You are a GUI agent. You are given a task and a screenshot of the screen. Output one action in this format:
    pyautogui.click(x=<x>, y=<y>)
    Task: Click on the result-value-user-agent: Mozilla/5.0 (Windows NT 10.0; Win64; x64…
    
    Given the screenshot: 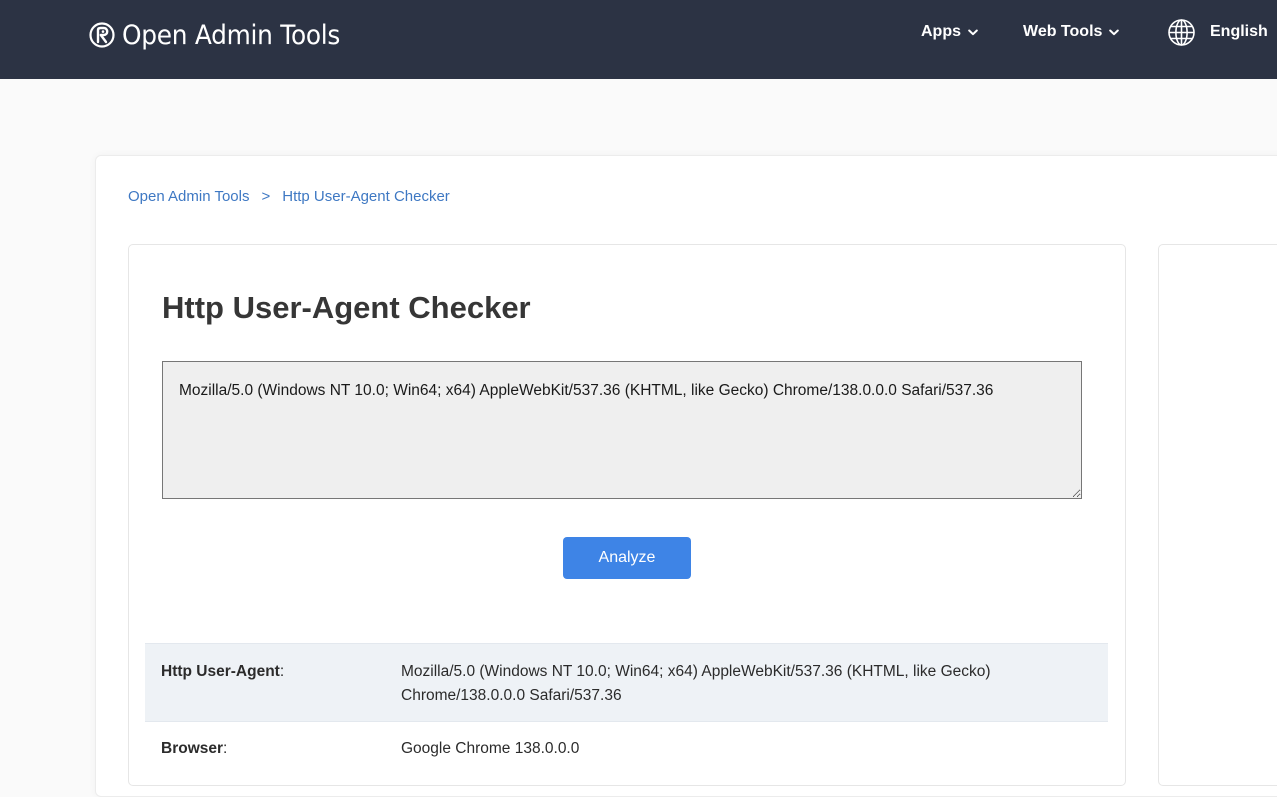 What is the action you would take?
    pyautogui.click(x=754, y=682)
    